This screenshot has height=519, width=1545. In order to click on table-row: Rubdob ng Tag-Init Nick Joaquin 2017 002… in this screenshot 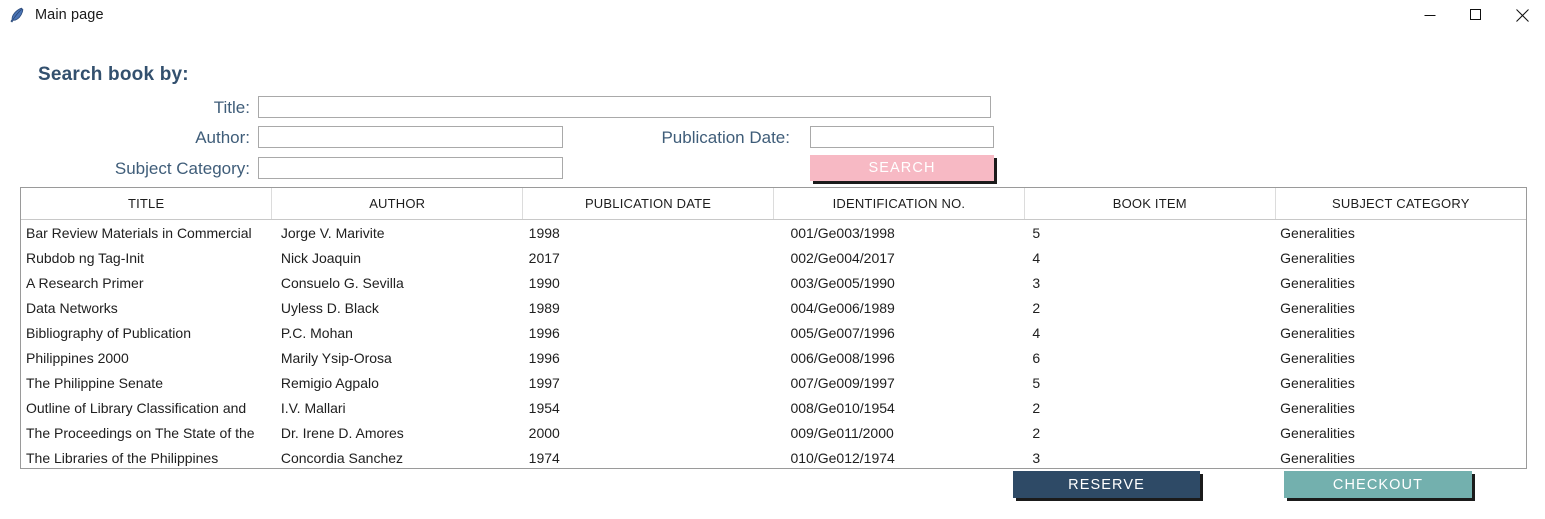, I will do `click(773, 257)`.